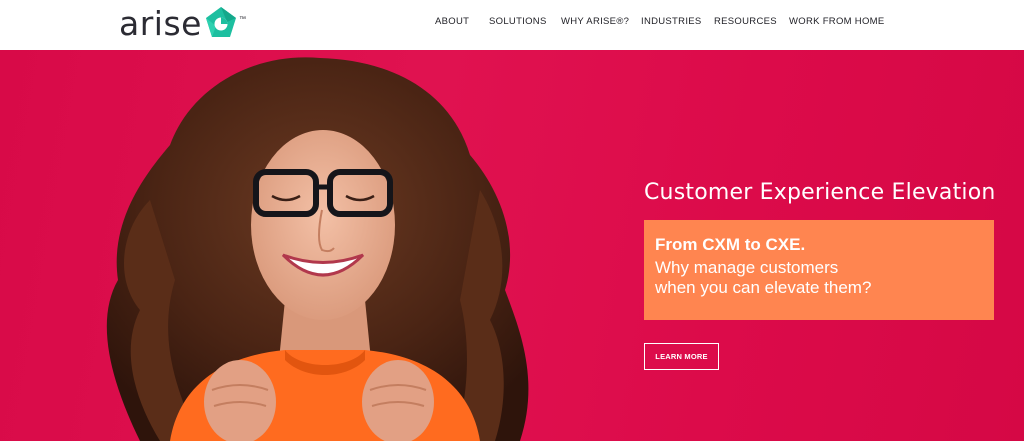  Describe the element at coordinates (730, 244) in the screenshot. I see `tagline-strong: From CXM to CXE.` at that location.